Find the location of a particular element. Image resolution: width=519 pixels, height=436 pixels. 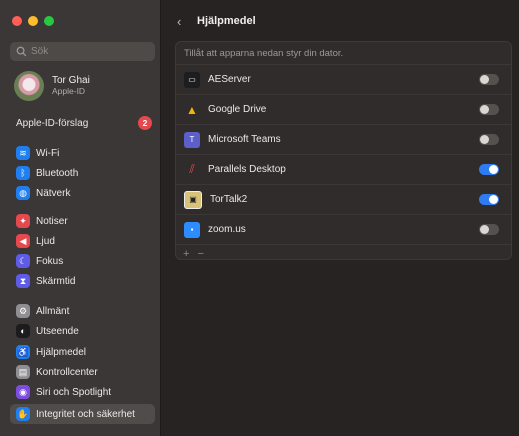

app-name: AEServer is located at coordinates (229, 79).